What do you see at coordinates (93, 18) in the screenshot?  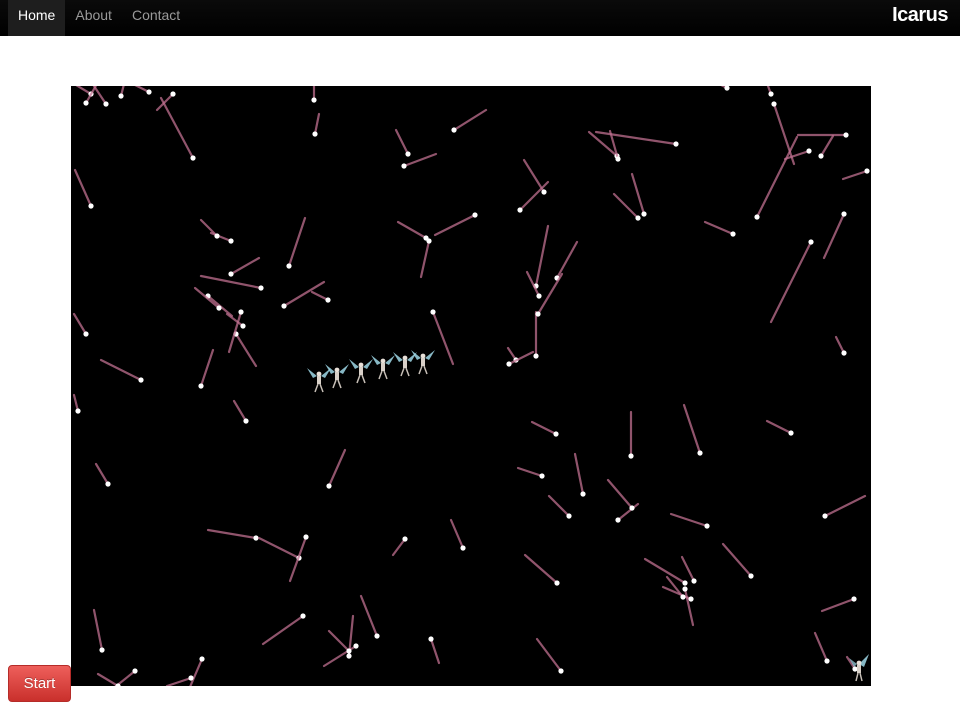 I see `nav-about-link: About` at bounding box center [93, 18].